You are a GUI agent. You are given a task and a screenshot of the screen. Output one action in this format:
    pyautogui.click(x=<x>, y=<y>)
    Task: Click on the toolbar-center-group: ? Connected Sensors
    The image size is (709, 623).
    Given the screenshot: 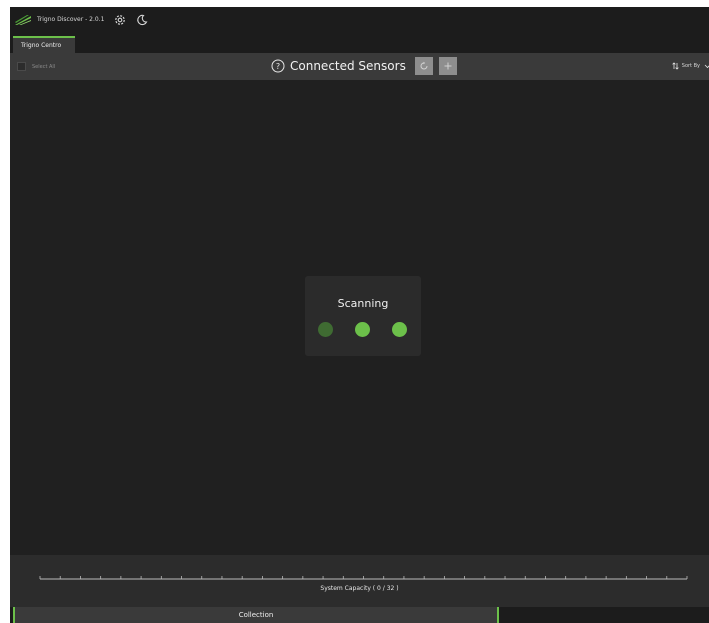 What is the action you would take?
    pyautogui.click(x=367, y=66)
    